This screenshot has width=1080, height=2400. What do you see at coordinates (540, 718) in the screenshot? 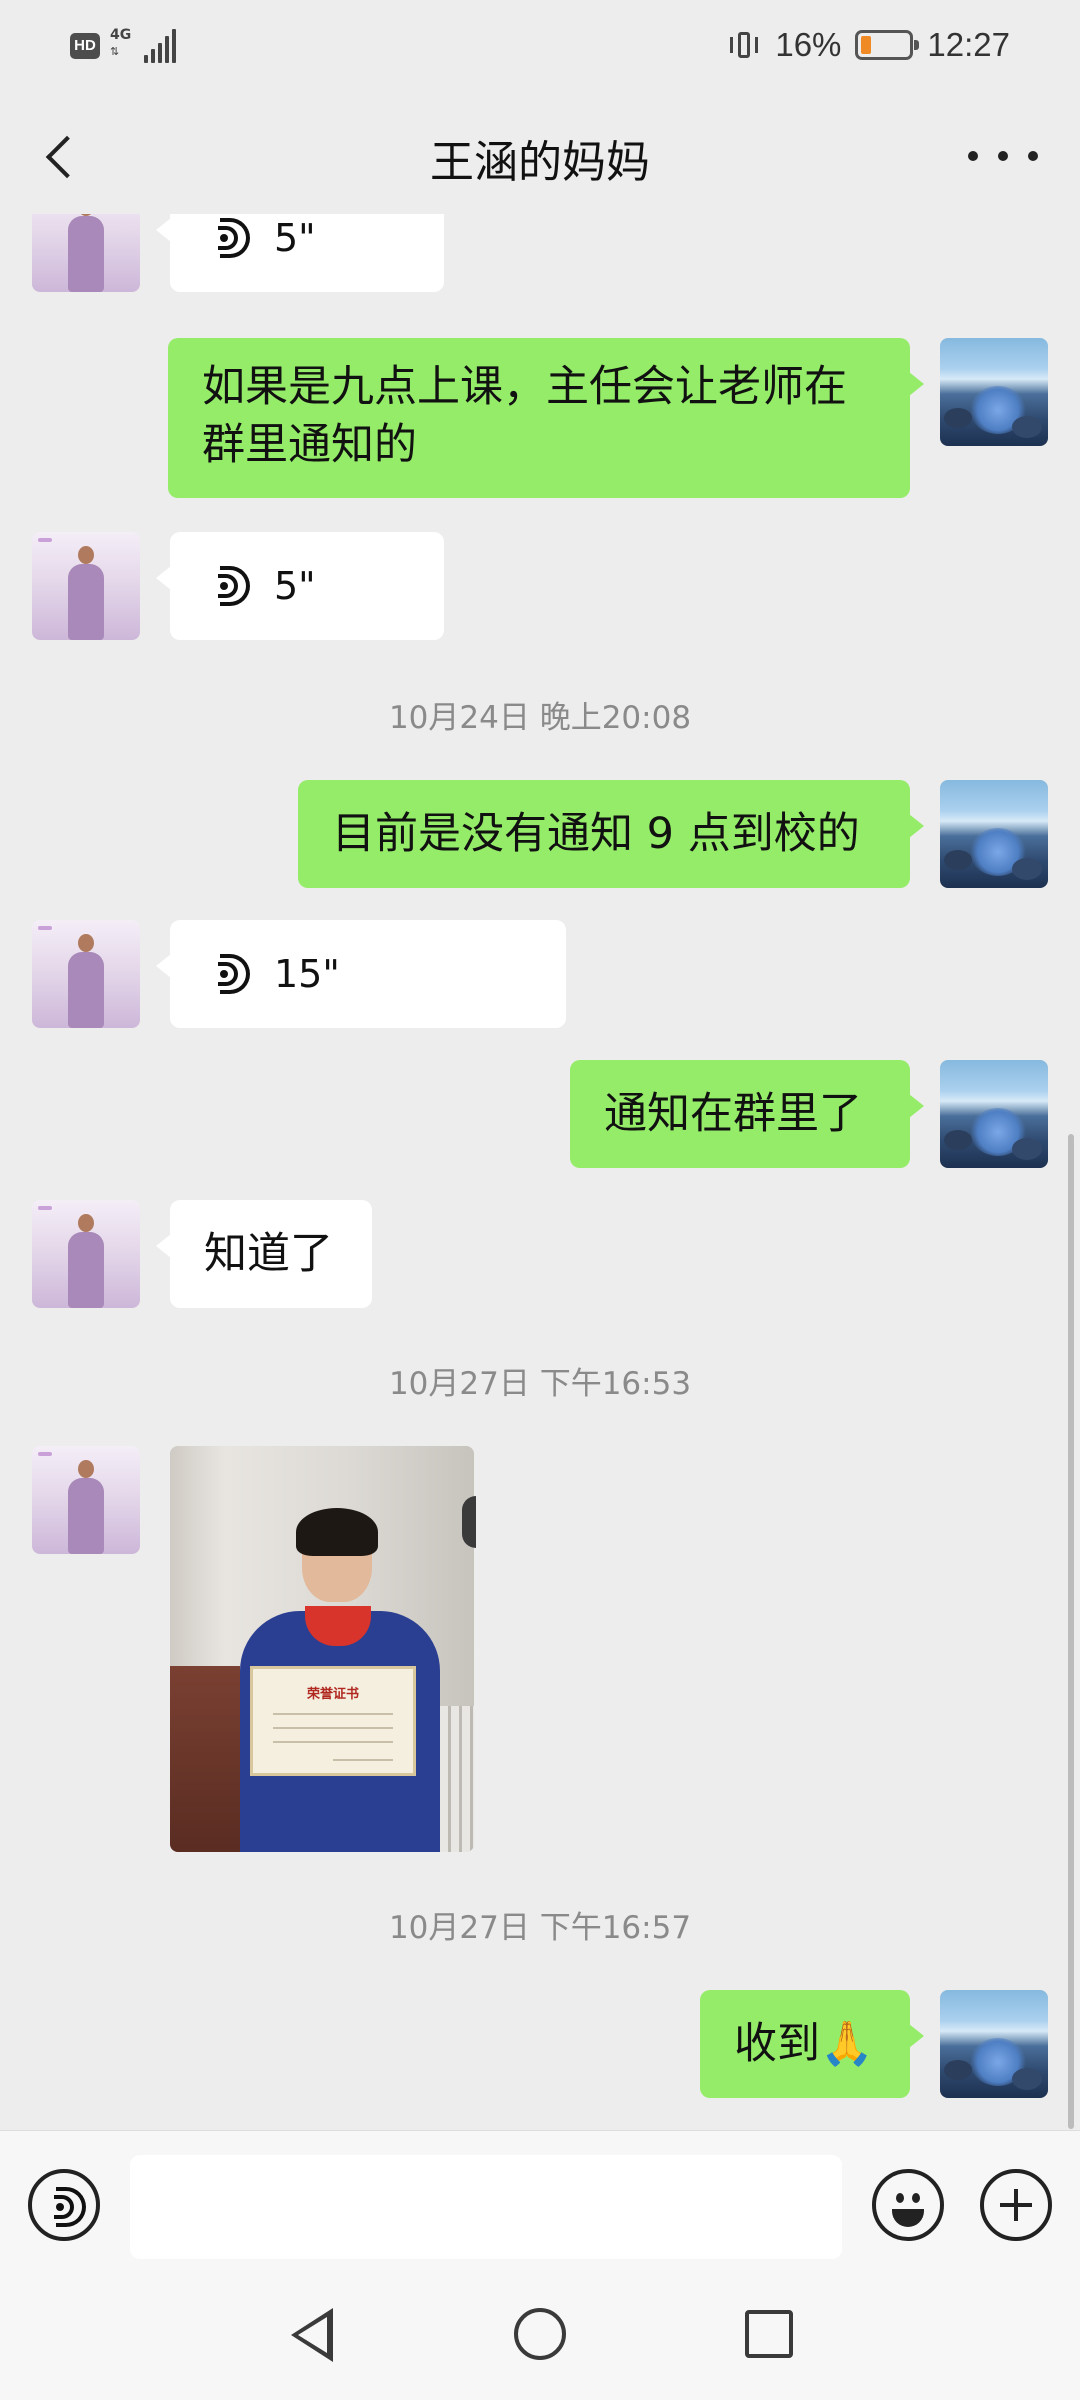
I see `timestamp: 10月24日 晚上20:08` at bounding box center [540, 718].